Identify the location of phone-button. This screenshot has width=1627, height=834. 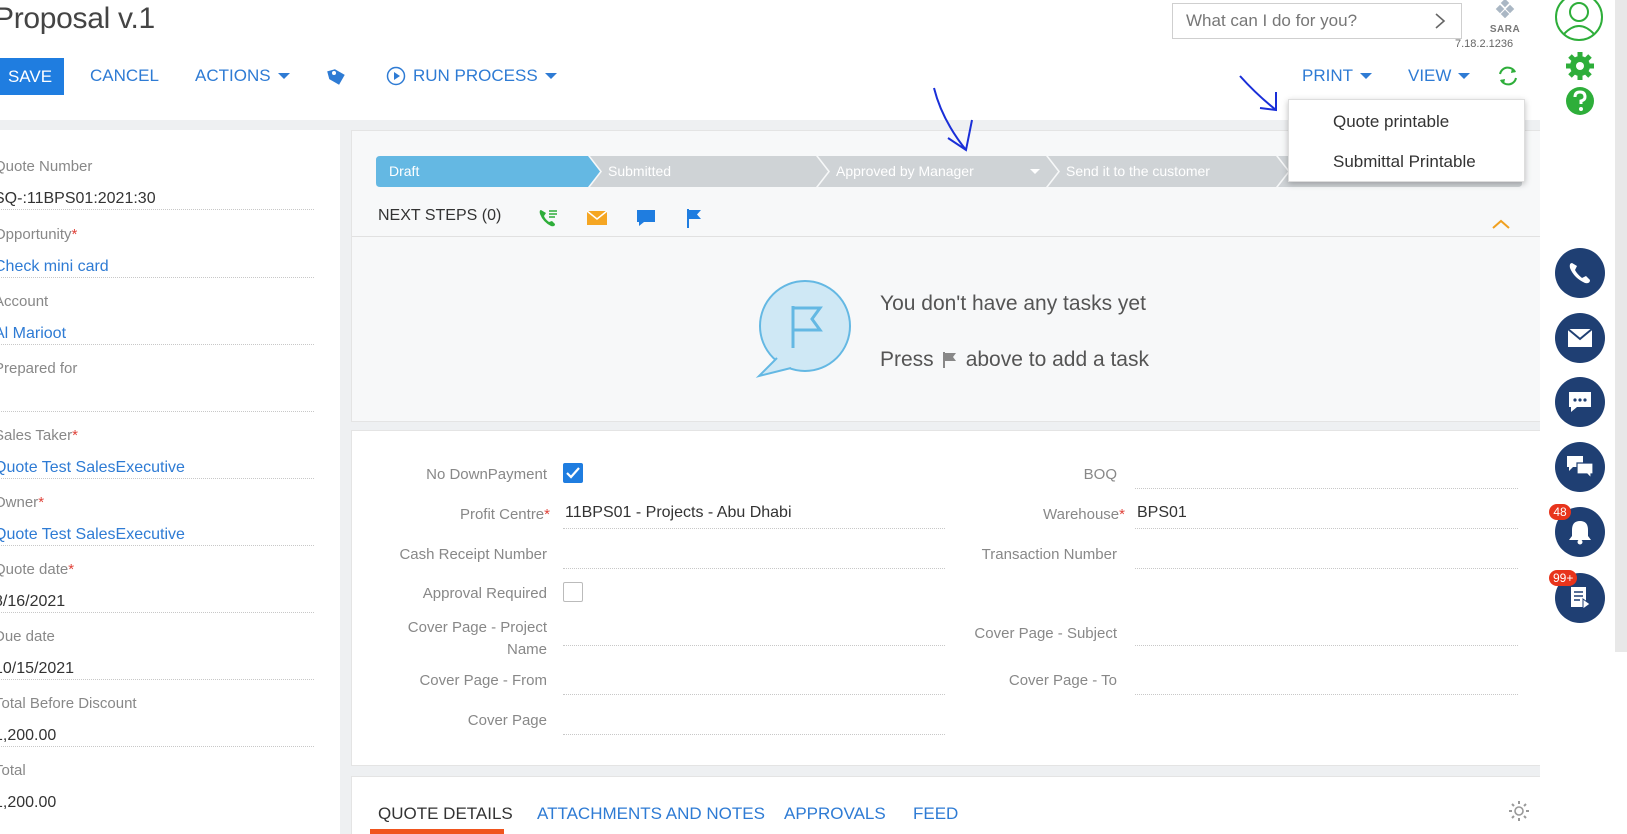
(1580, 273).